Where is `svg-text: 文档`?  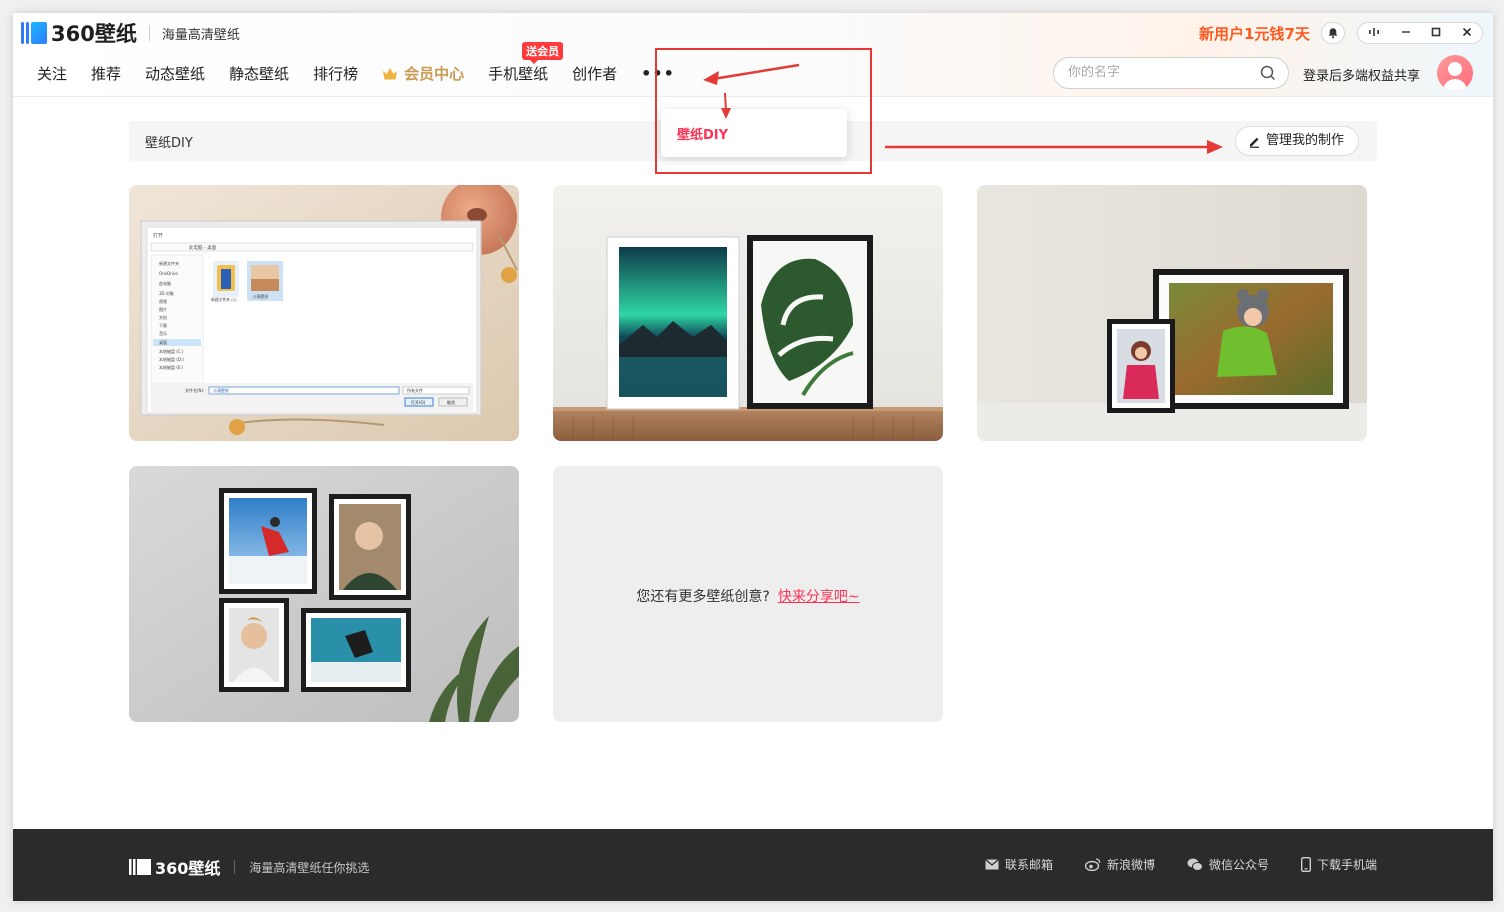
svg-text: 文档 is located at coordinates (163, 317).